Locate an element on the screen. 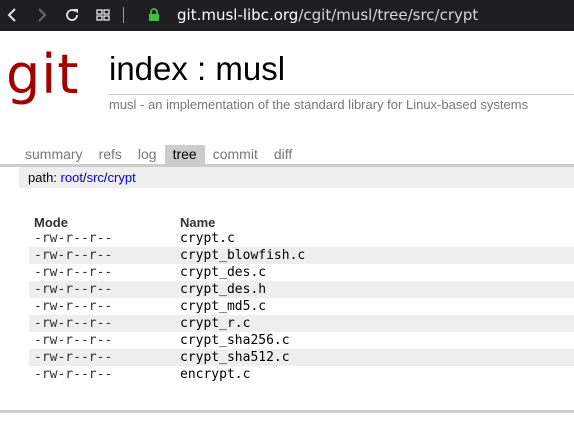  file-name-link: crypt_sha256.c is located at coordinates (235, 340).